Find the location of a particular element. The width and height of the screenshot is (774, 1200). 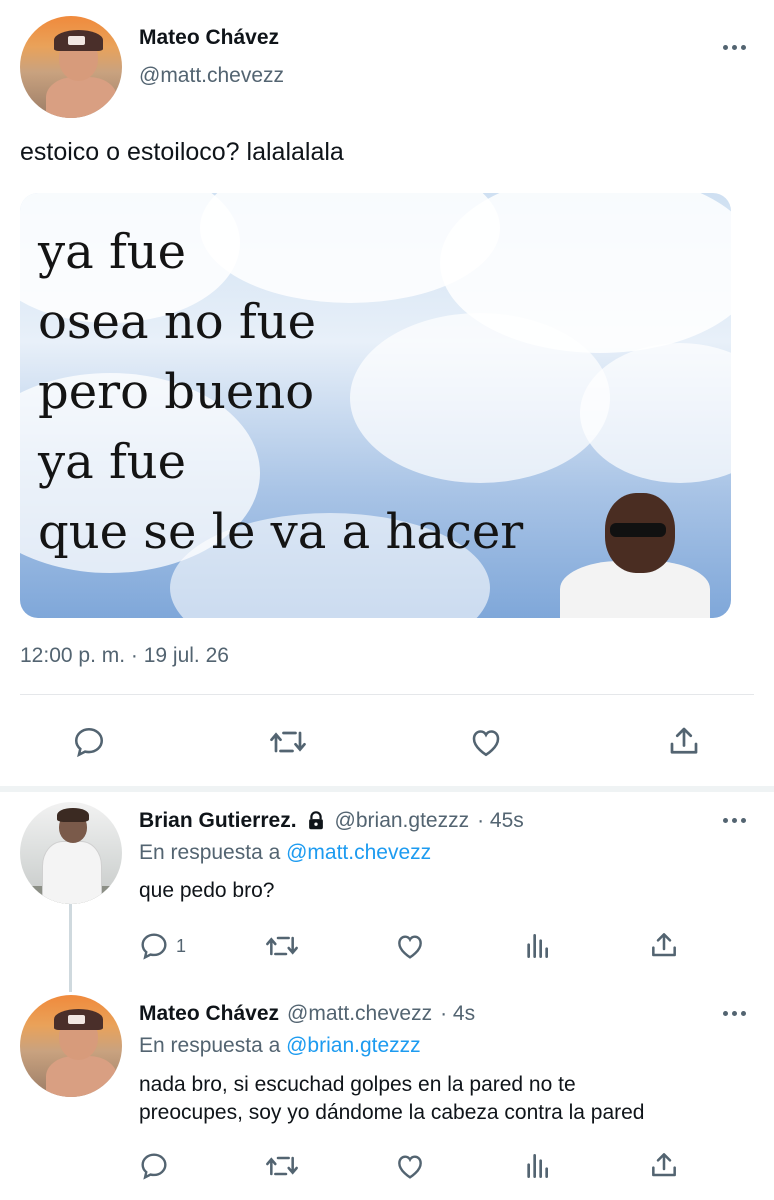

divider is located at coordinates (387, 694).